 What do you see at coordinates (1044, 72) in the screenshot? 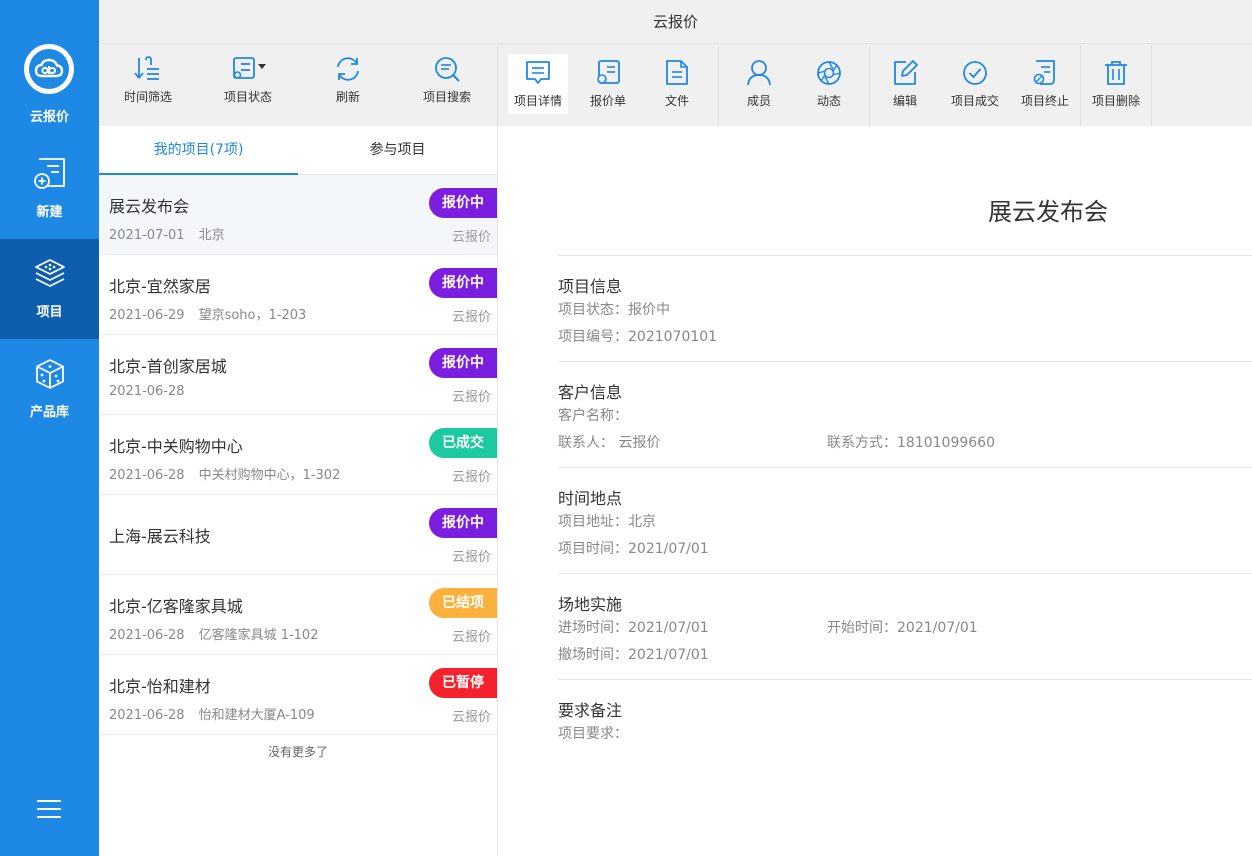
I see `terminate-document-icon` at bounding box center [1044, 72].